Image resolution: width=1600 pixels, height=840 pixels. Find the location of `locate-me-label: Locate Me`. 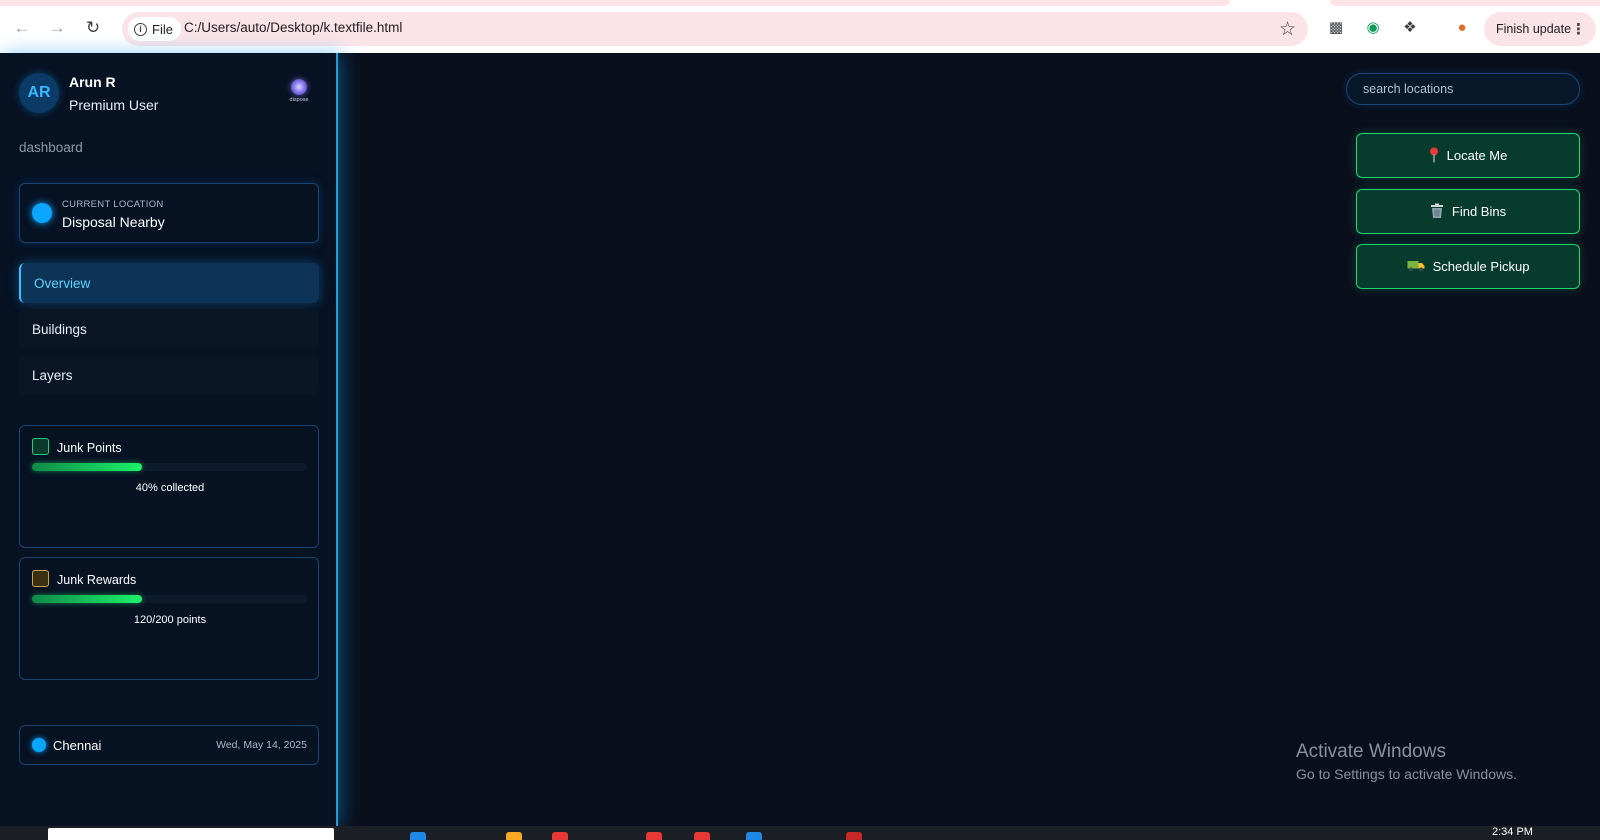

locate-me-label: Locate Me is located at coordinates (1477, 155).